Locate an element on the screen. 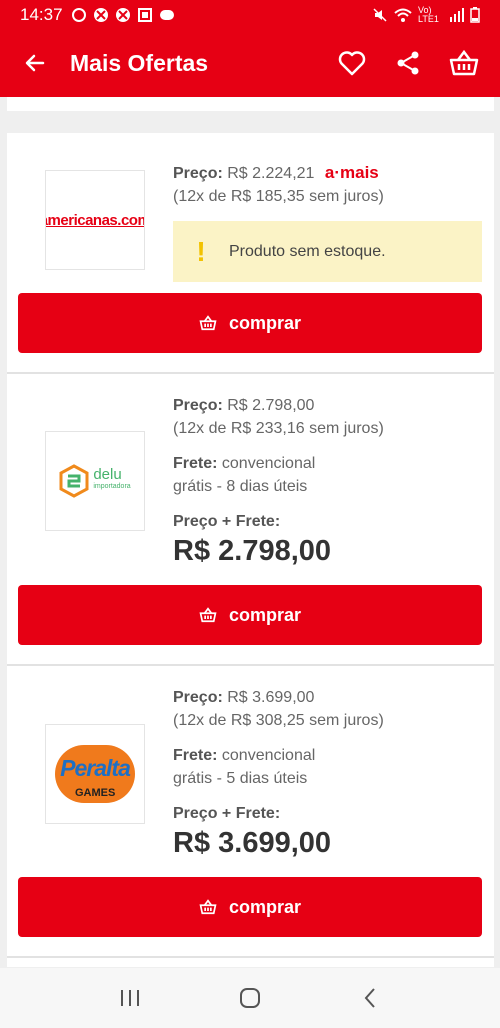 The width and height of the screenshot is (500, 1028). status-bar: 14:37 Vo) LTE1 is located at coordinates (250, 14).